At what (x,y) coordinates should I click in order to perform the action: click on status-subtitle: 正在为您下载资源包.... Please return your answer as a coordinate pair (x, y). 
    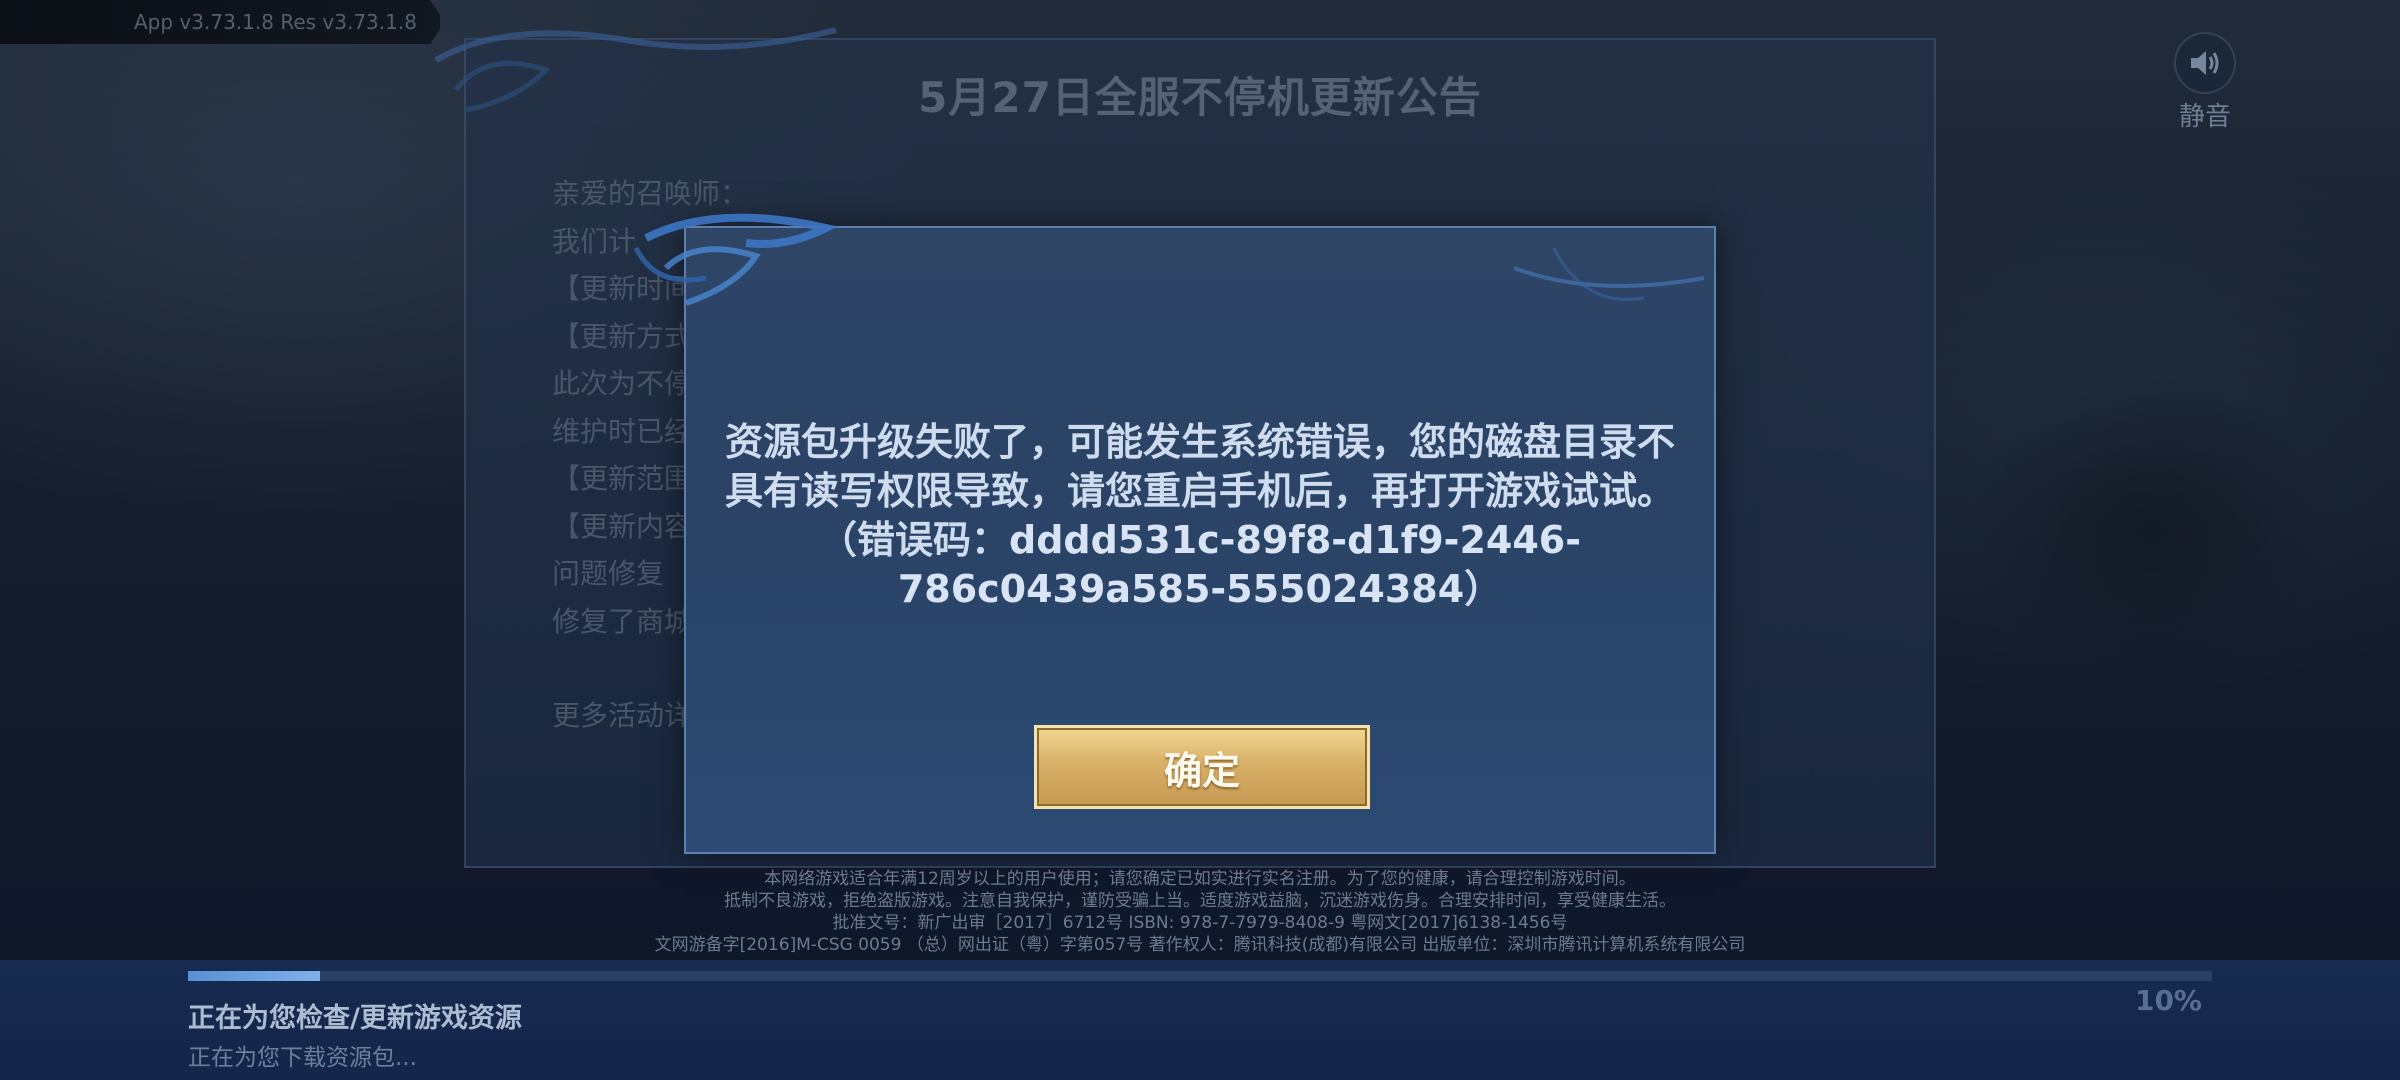
    Looking at the image, I should click on (302, 1058).